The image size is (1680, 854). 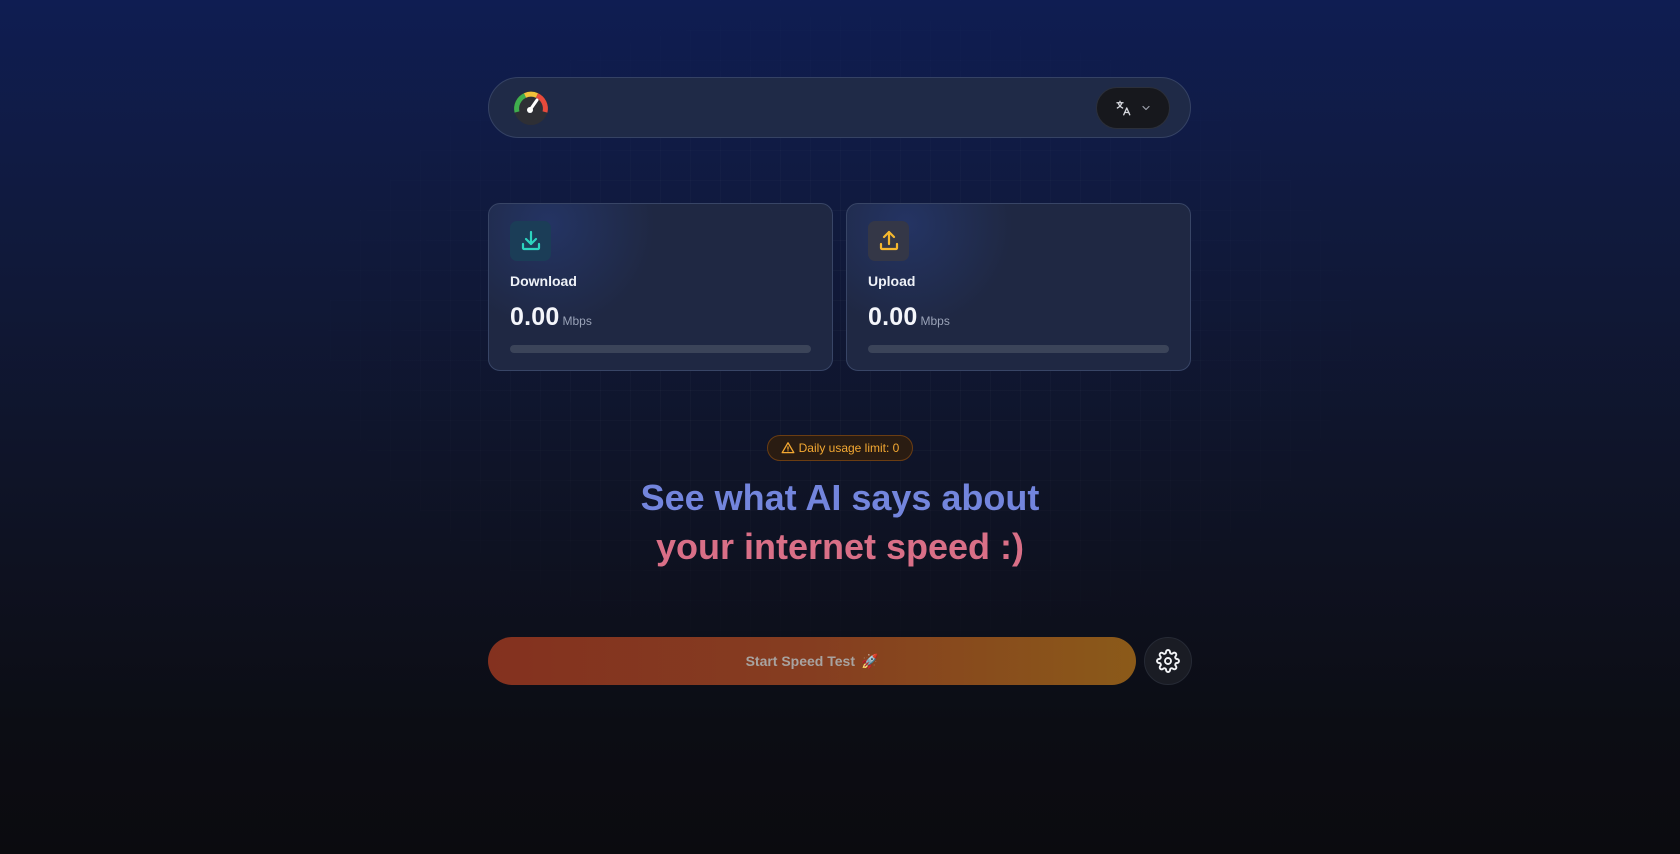 I want to click on download-icon, so click(x=530, y=240).